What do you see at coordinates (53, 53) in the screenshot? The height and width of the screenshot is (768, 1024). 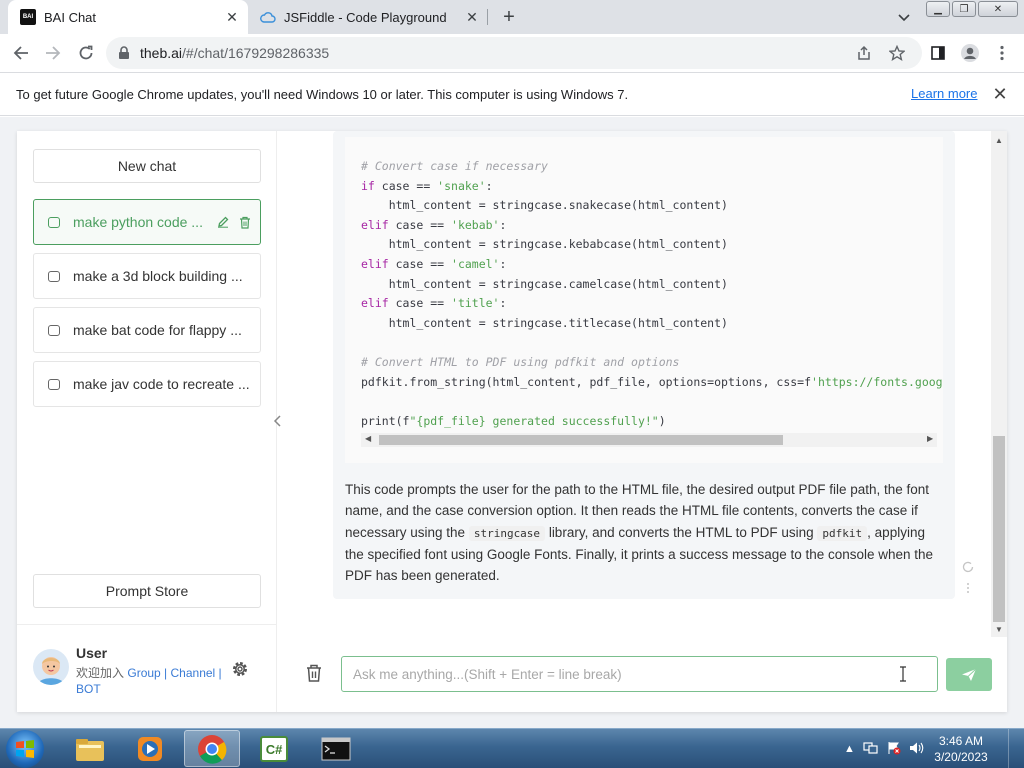 I see `forward-arrow-icon` at bounding box center [53, 53].